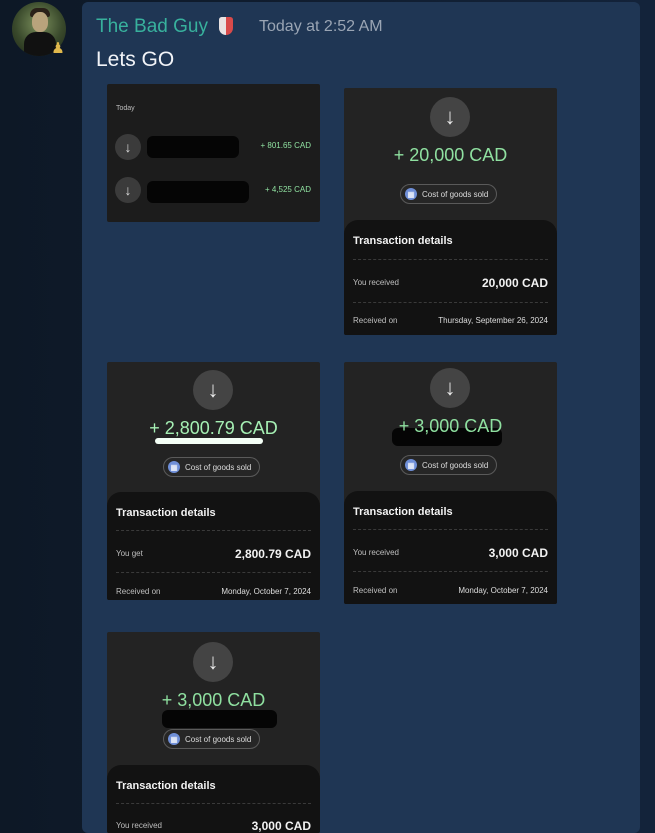 The width and height of the screenshot is (655, 833). I want to click on pawn-icon: ♟, so click(58, 48).